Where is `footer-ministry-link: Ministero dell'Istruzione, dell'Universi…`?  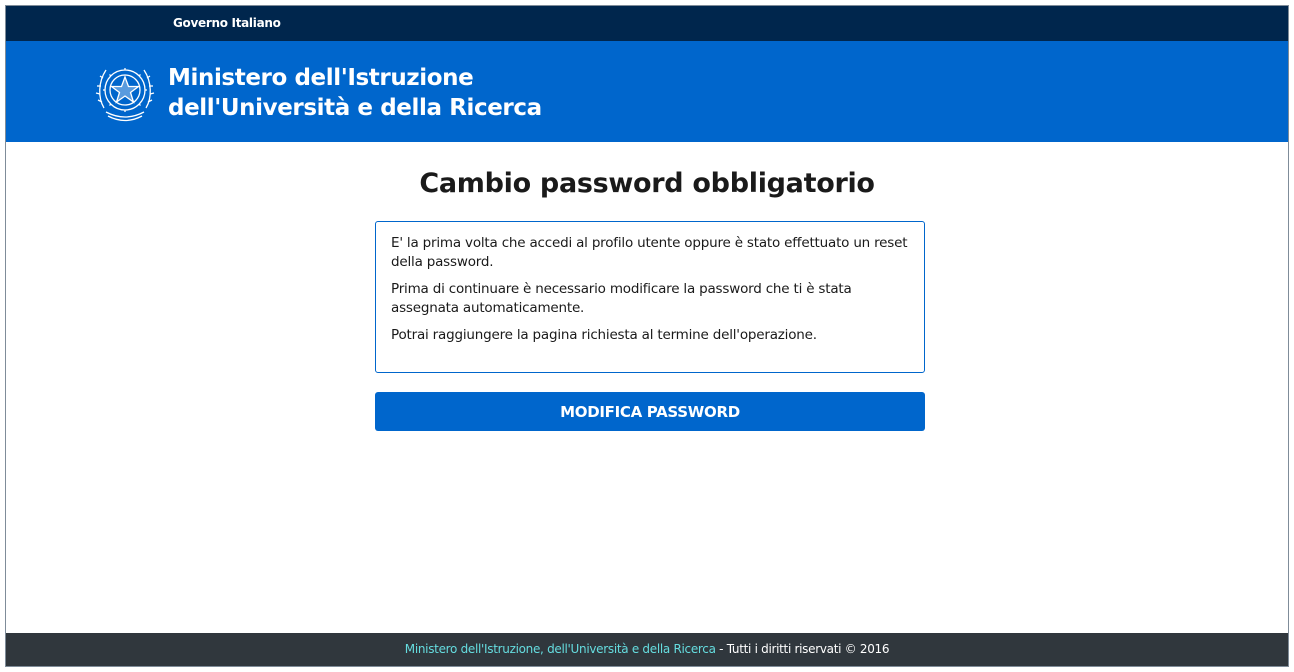 footer-ministry-link: Ministero dell'Istruzione, dell'Universi… is located at coordinates (560, 649).